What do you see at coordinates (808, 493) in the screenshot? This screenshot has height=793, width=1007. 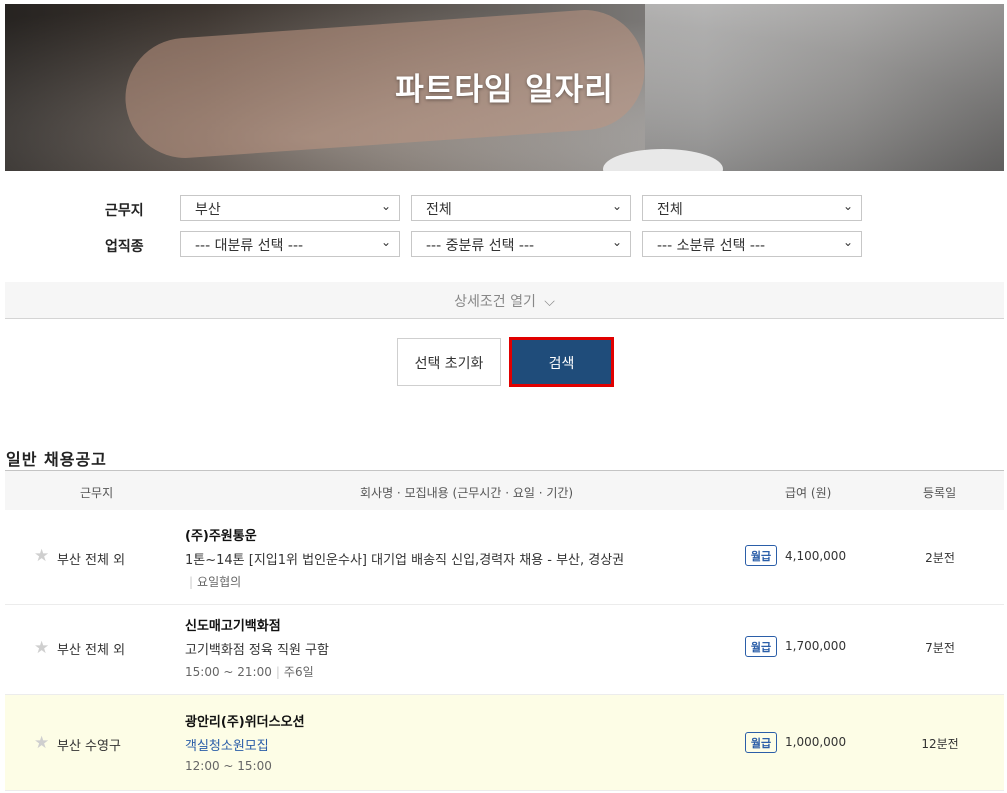 I see `header-pay: 급여 (원)` at bounding box center [808, 493].